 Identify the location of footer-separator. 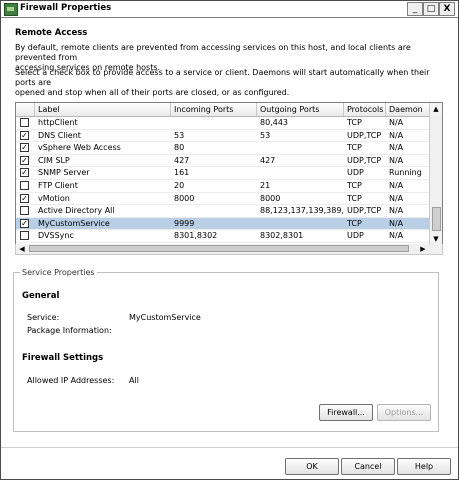
(229, 447).